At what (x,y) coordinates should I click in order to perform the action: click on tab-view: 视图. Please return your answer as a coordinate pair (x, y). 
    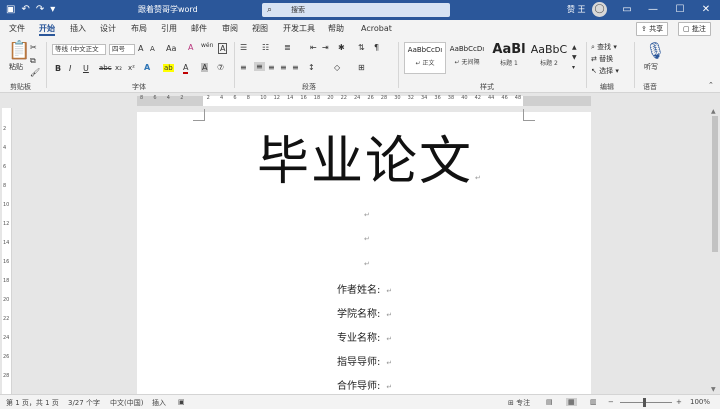
    Looking at the image, I should click on (260, 29).